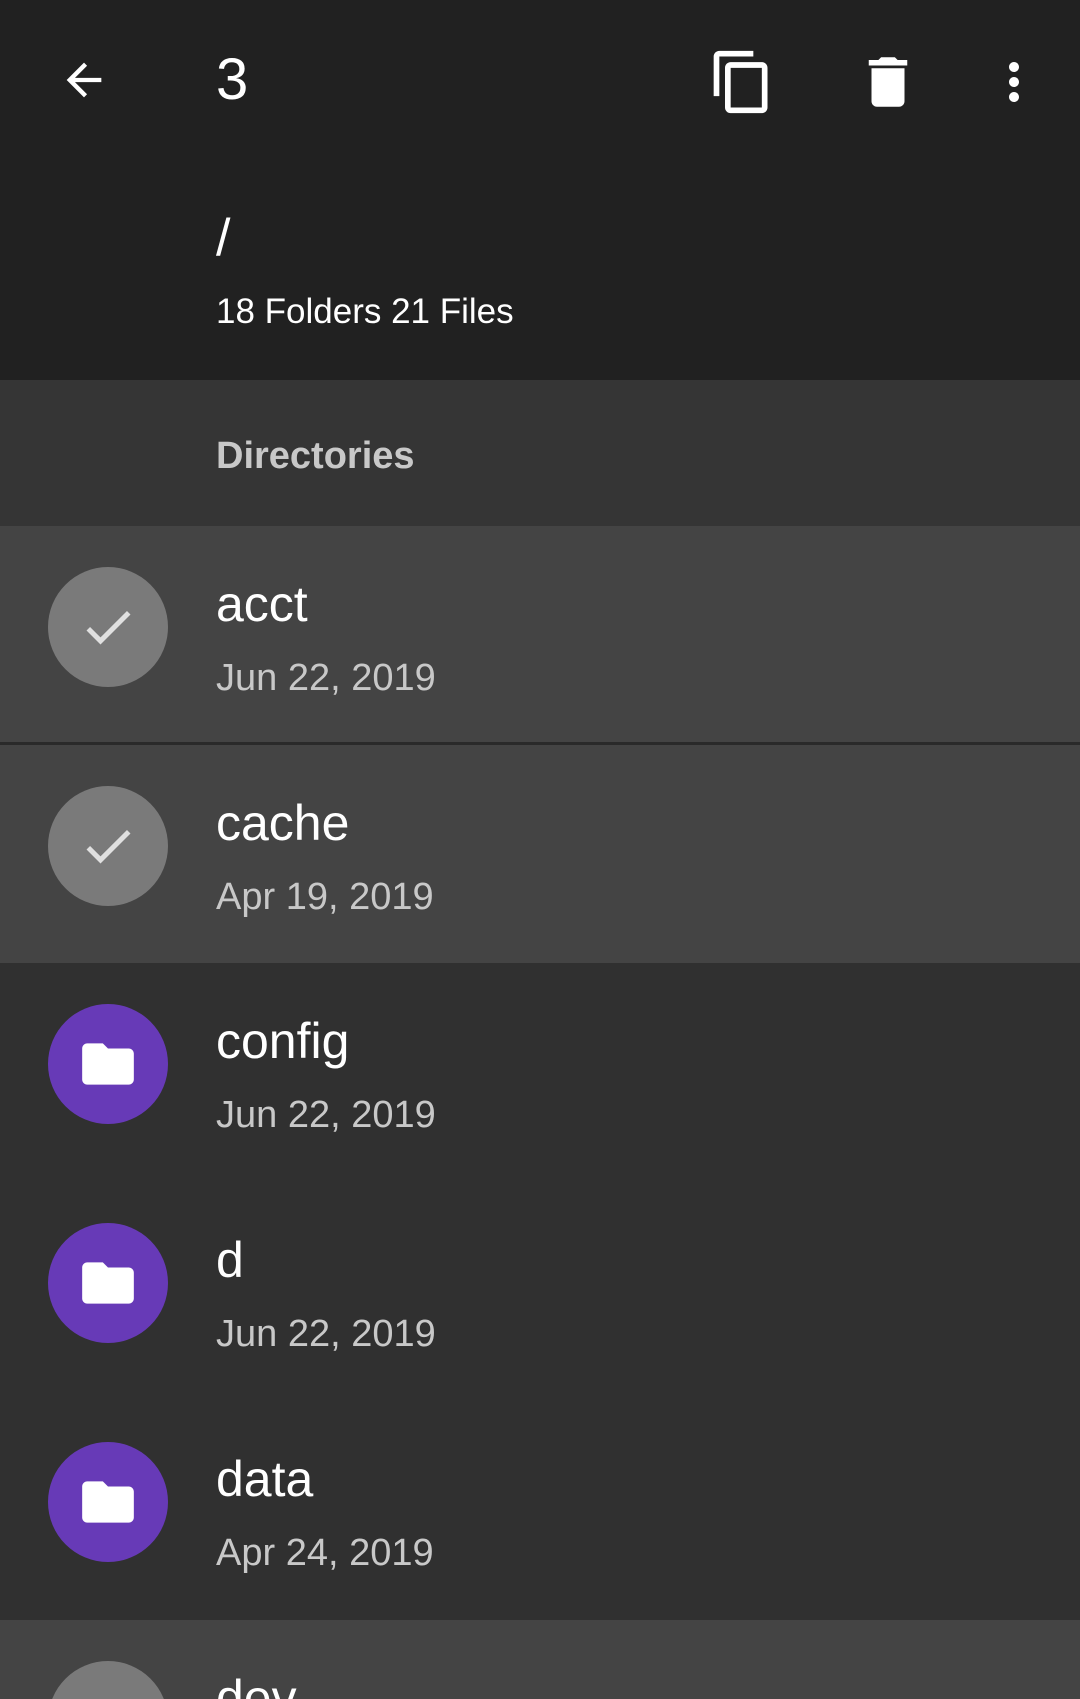 The height and width of the screenshot is (1699, 1080). What do you see at coordinates (230, 1260) in the screenshot?
I see `item-name: d` at bounding box center [230, 1260].